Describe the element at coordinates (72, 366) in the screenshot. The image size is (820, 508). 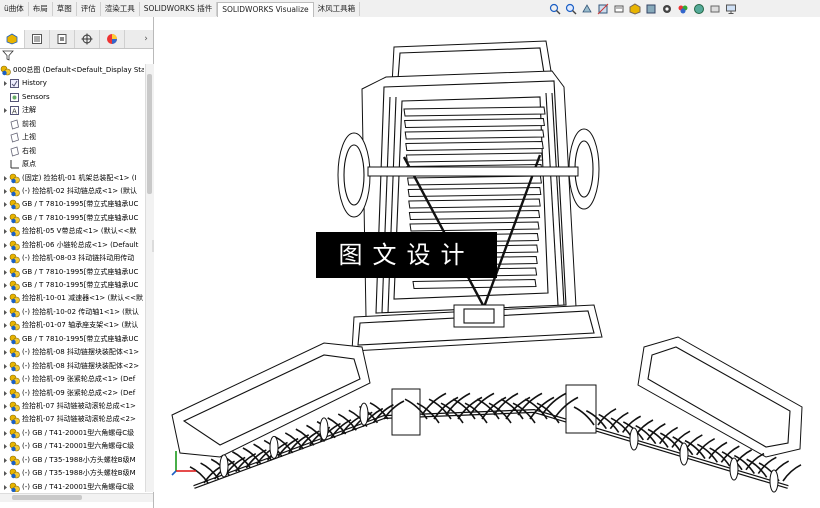
I see `tree-item: (-) 捡拾机-08 抖动链摆块装配体<2>` at that location.